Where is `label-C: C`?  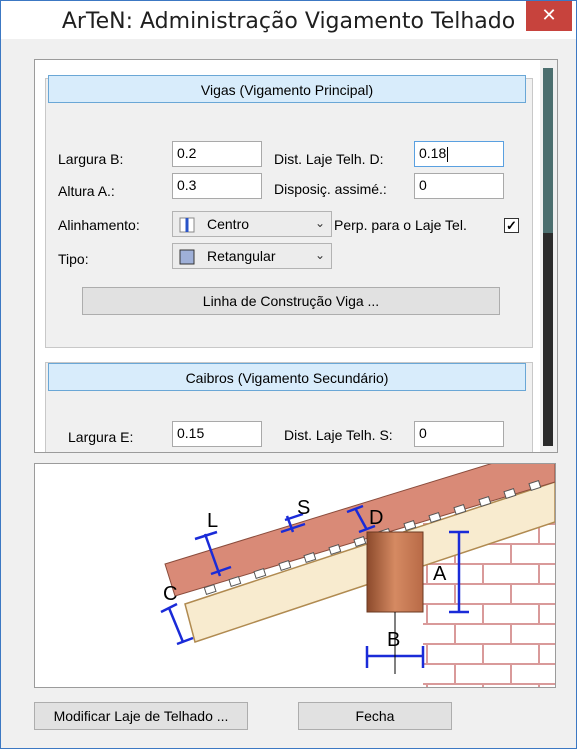 label-C: C is located at coordinates (170, 594).